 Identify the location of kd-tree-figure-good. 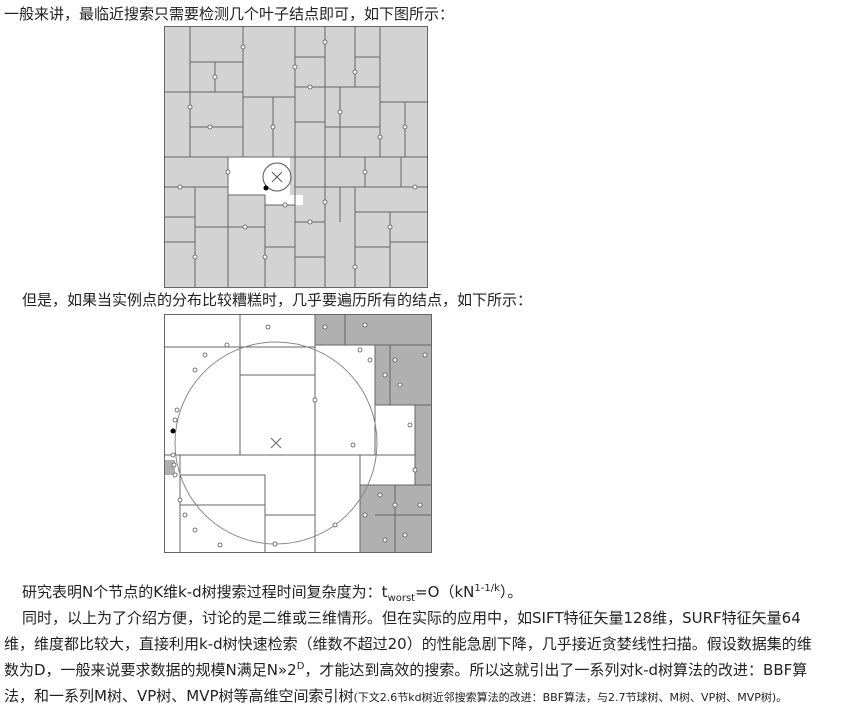
(296, 157).